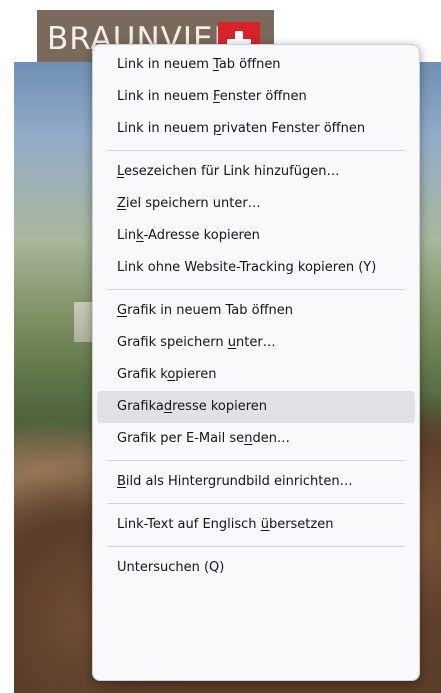  Describe the element at coordinates (121, 481) in the screenshot. I see `menu-item-accesskey: B` at that location.